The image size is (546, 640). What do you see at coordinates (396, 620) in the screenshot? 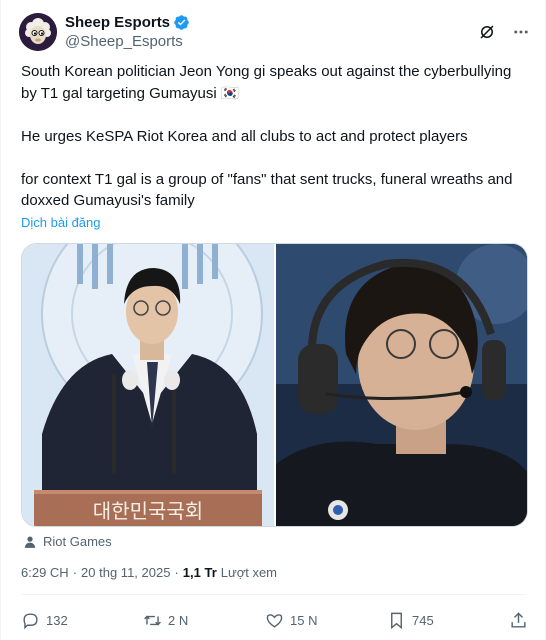
I see `bookmark-icon` at bounding box center [396, 620].